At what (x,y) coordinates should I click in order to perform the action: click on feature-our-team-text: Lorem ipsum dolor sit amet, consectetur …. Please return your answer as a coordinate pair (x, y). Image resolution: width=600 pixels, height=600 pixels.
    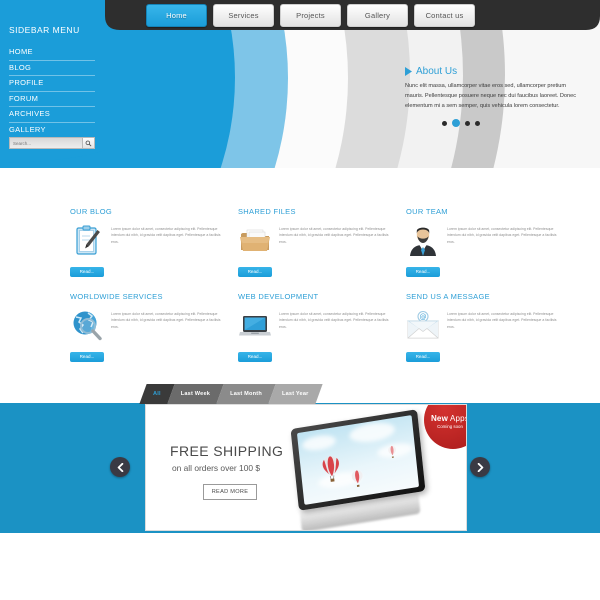
    Looking at the image, I should click on (502, 235).